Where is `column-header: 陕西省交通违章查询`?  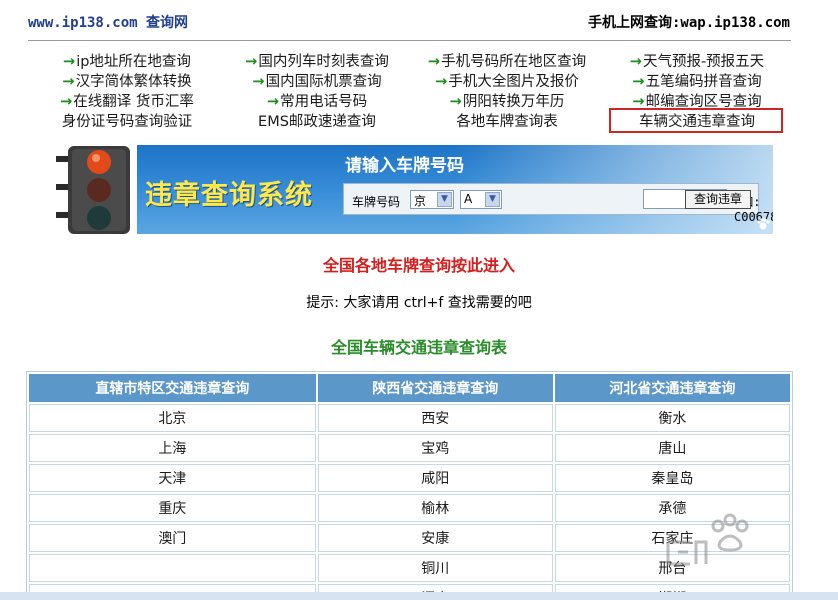 column-header: 陕西省交通违章查询 is located at coordinates (435, 388).